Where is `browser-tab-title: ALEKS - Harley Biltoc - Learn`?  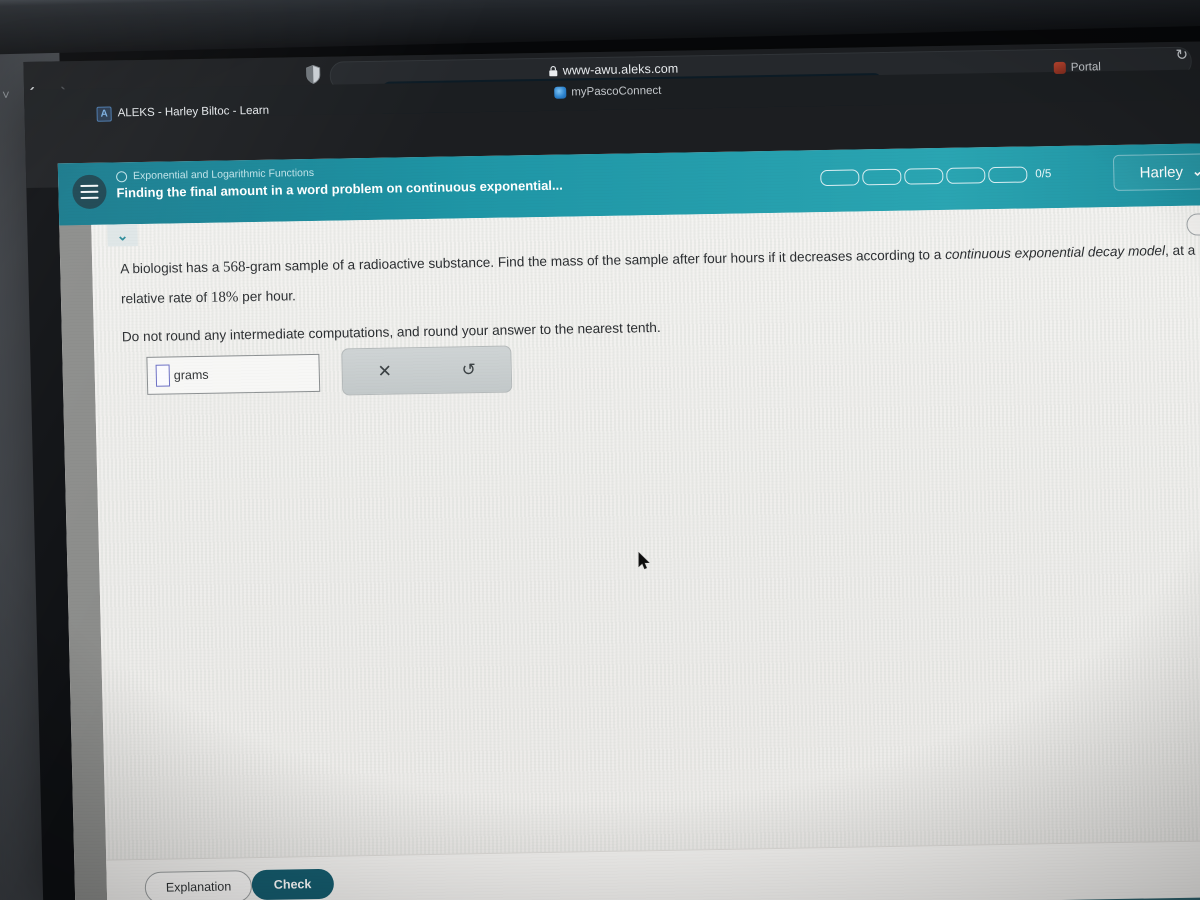
browser-tab-title: ALEKS - Harley Biltoc - Learn is located at coordinates (193, 112).